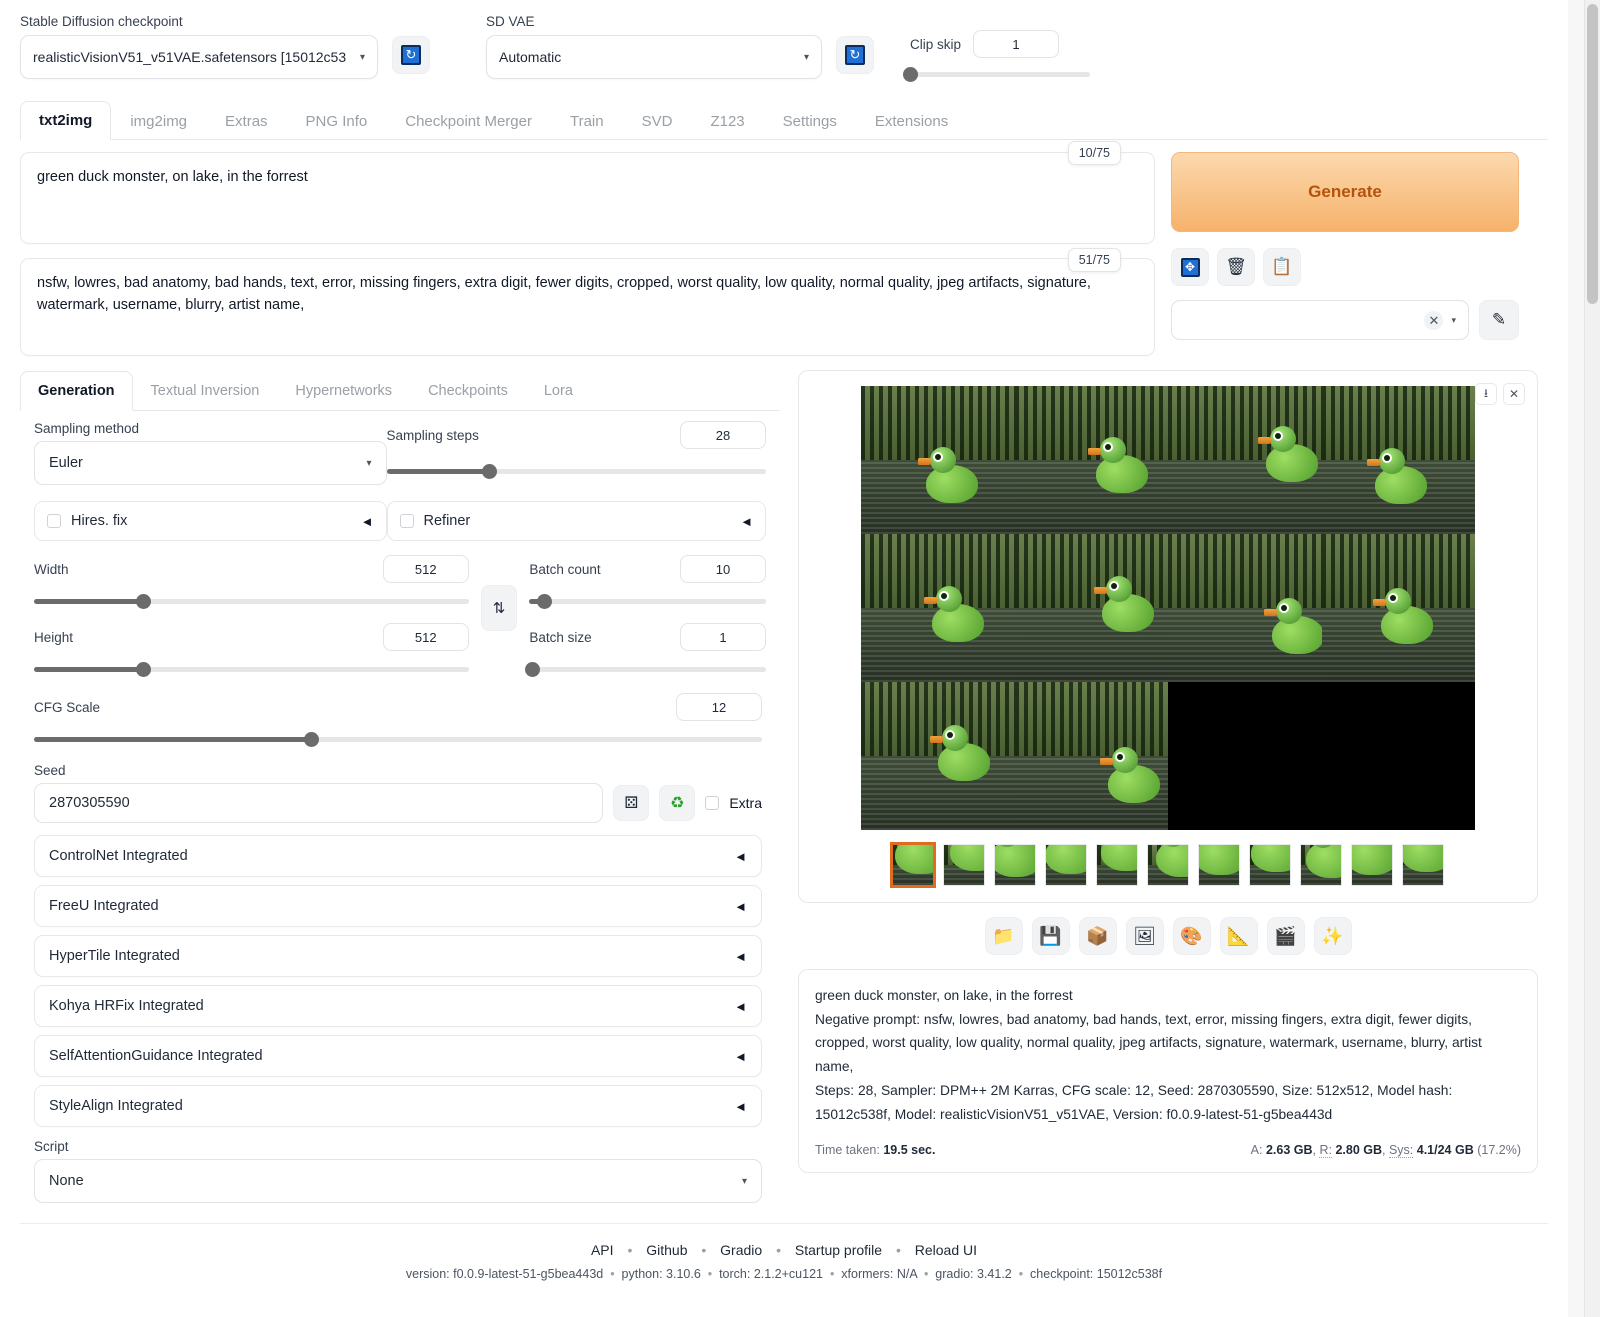  What do you see at coordinates (666, 1250) in the screenshot?
I see `footer-link-github: Github` at bounding box center [666, 1250].